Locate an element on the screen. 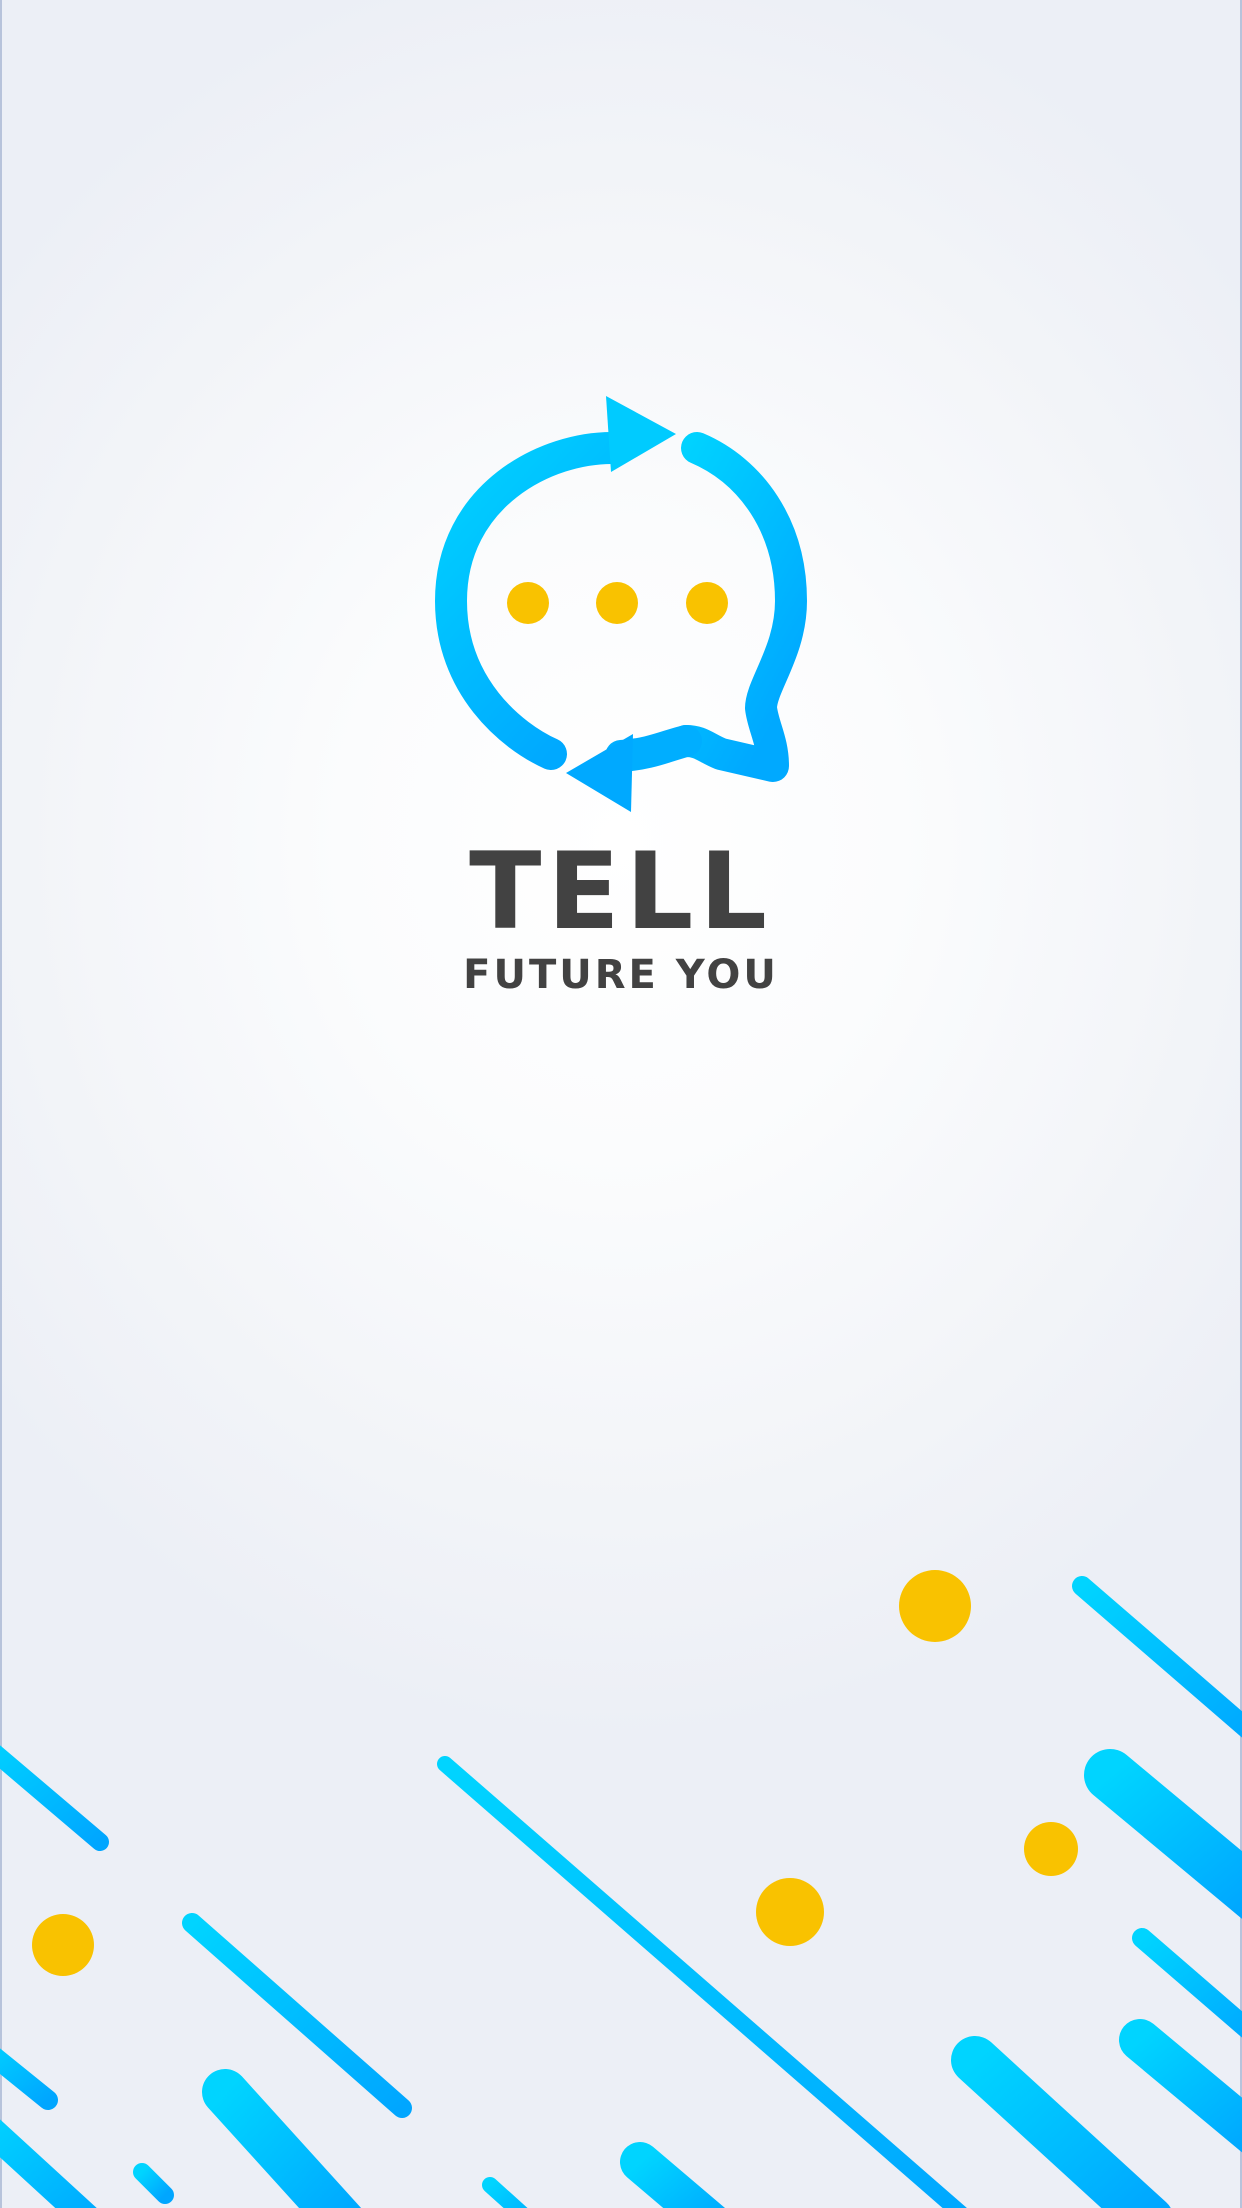  brand-title: TELL is located at coordinates (621, 891).